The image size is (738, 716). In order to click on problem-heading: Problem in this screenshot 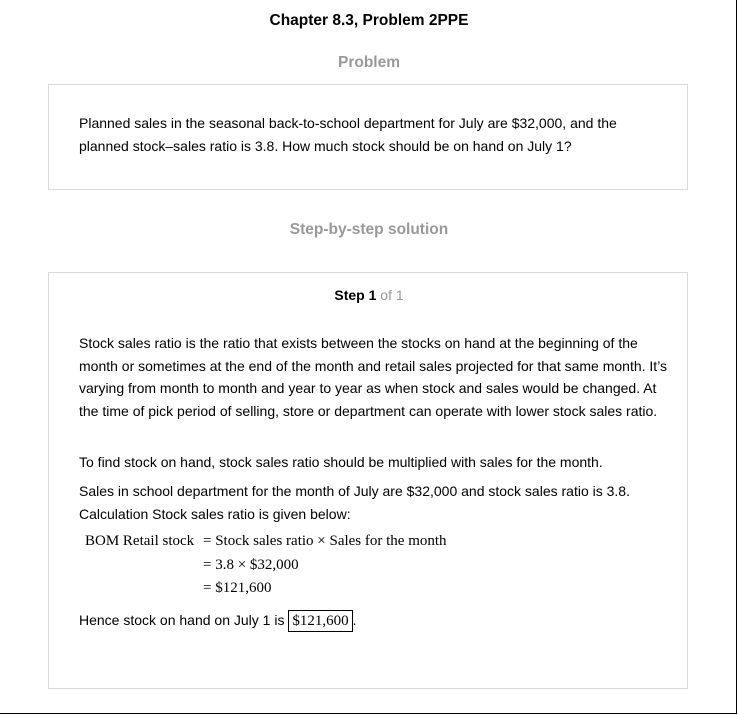, I will do `click(368, 62)`.